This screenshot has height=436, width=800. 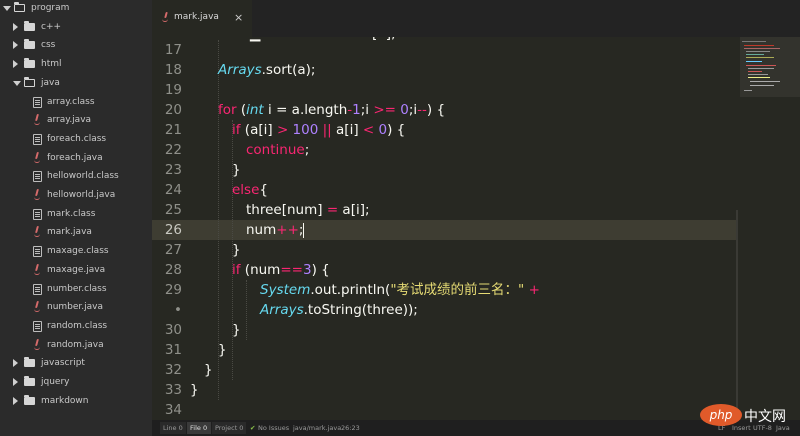 I want to click on line-number: 23, so click(x=173, y=170).